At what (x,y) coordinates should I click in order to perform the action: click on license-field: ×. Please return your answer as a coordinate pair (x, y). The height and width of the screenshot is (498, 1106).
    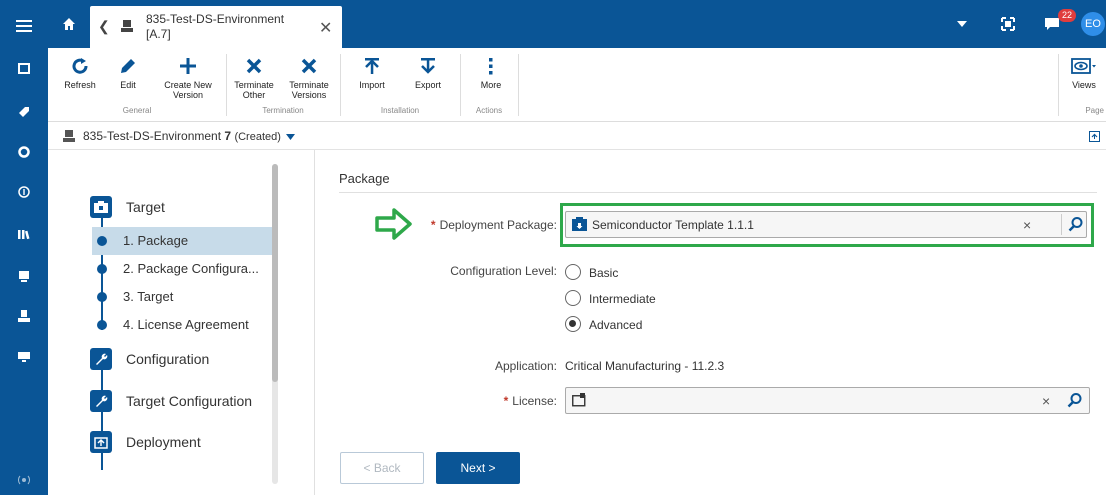
    Looking at the image, I should click on (827, 400).